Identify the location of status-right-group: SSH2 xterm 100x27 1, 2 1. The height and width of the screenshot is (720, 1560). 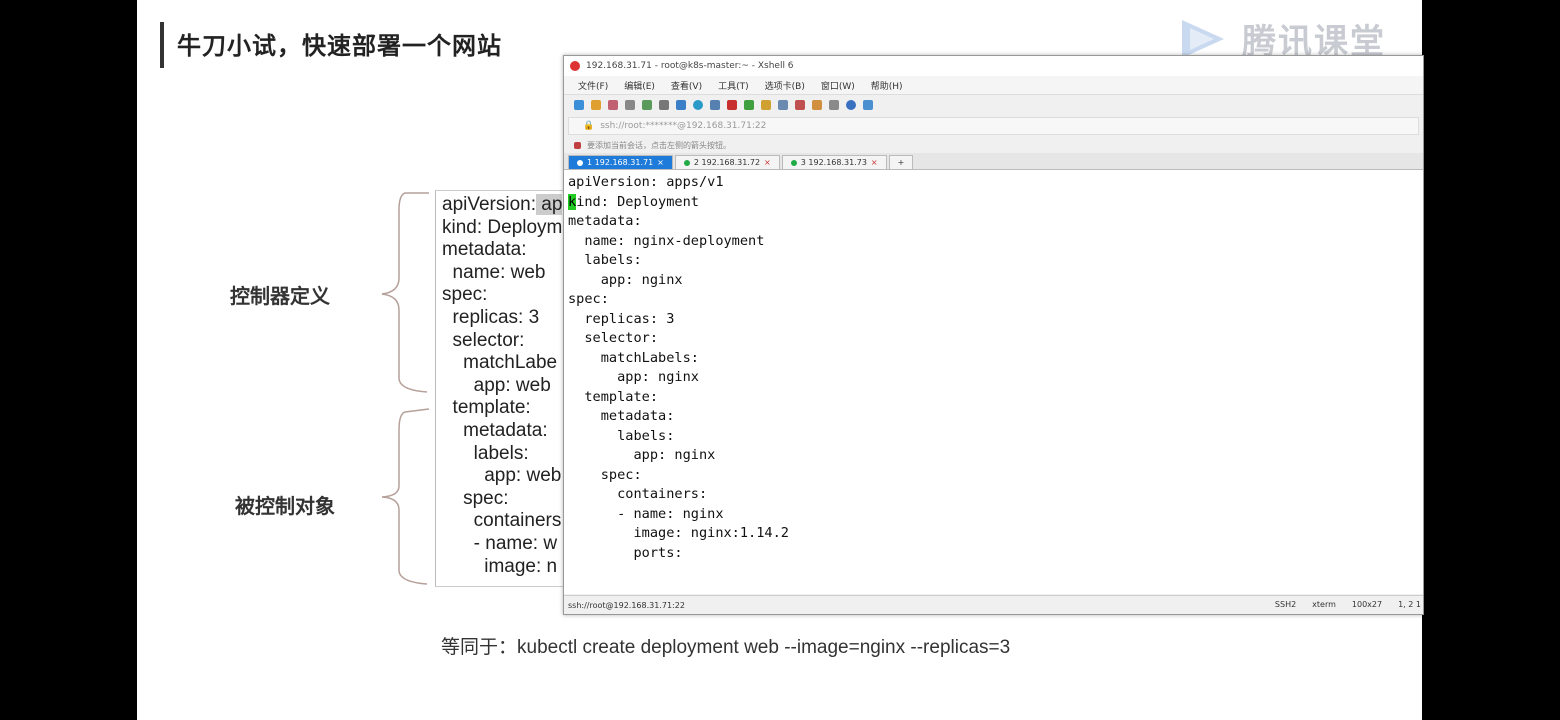
(1348, 604).